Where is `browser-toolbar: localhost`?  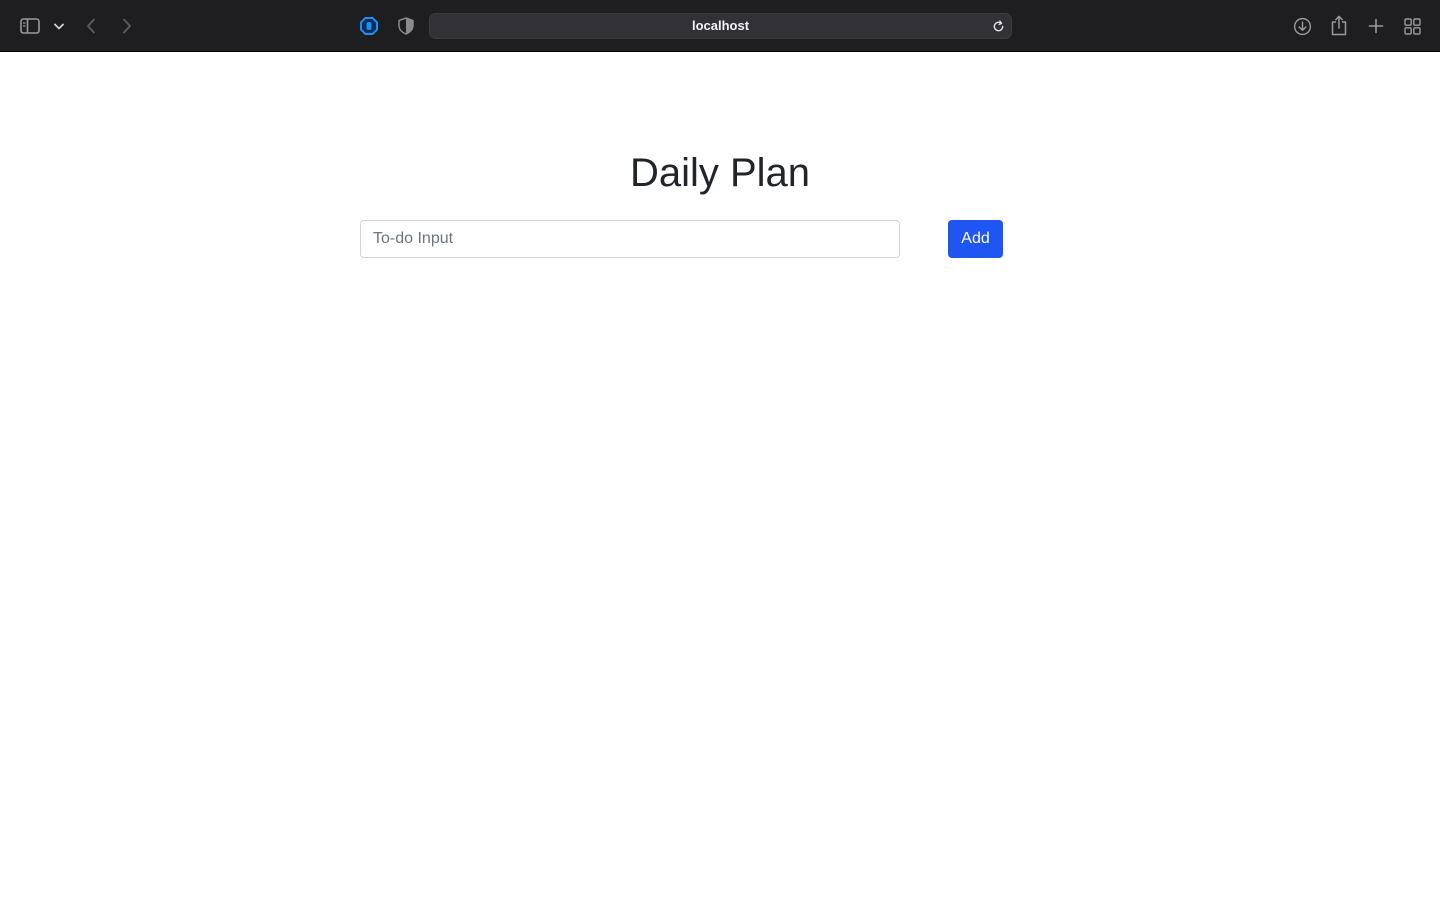
browser-toolbar: localhost is located at coordinates (720, 26).